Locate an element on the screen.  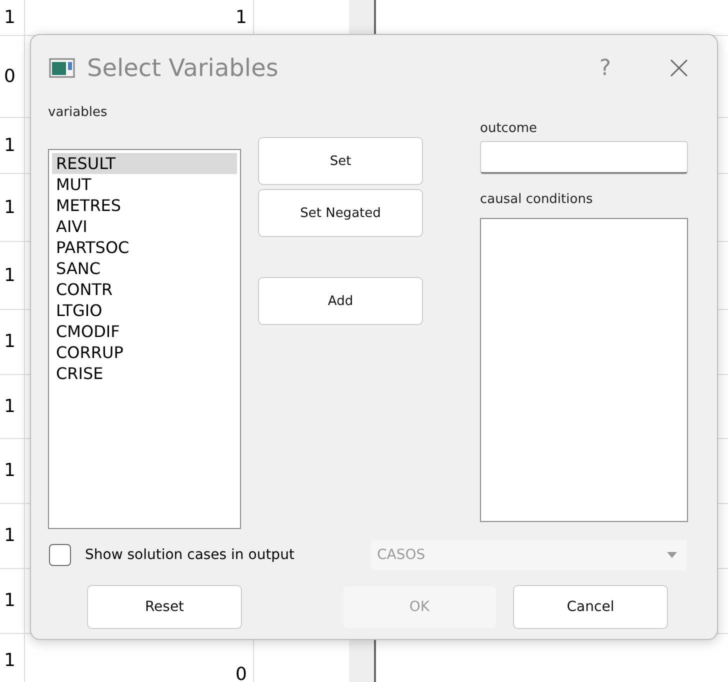
action-button: Set Negated is located at coordinates (340, 213).